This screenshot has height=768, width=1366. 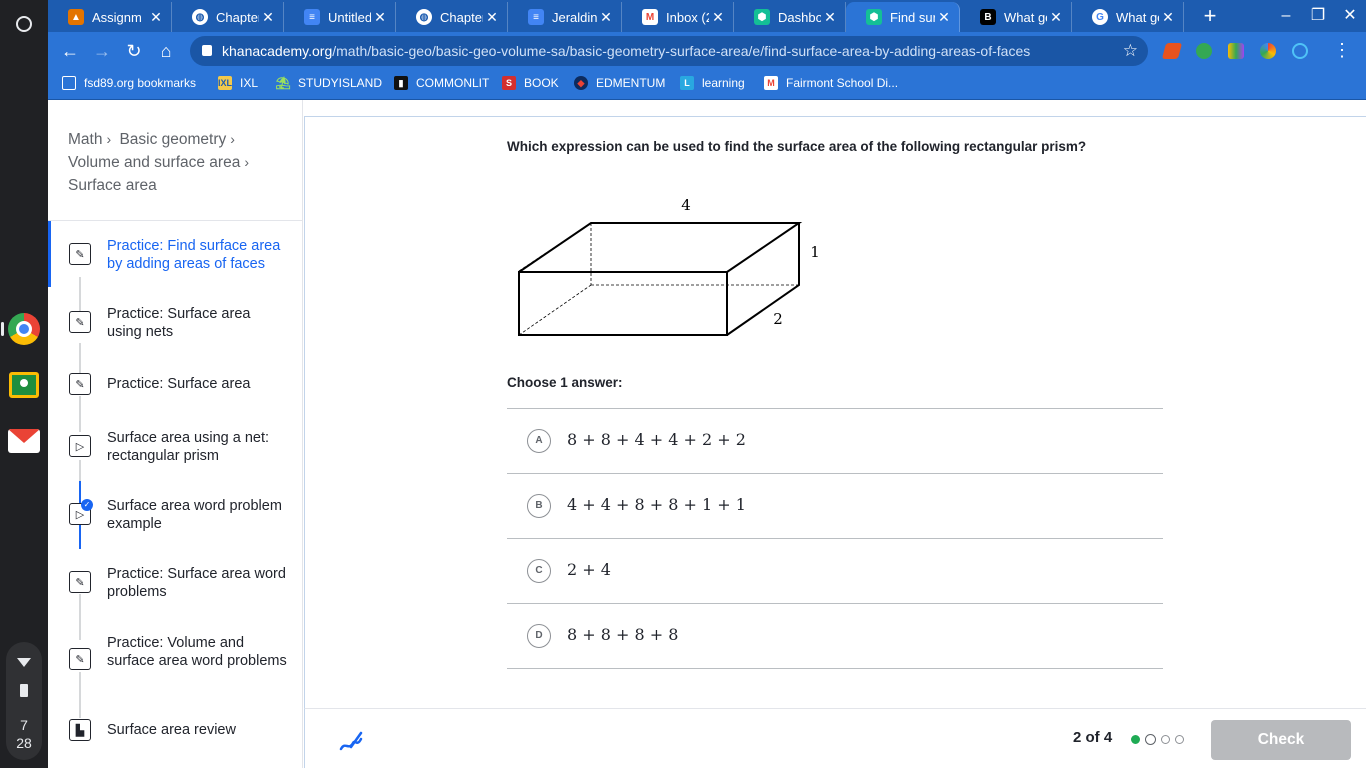 What do you see at coordinates (21, 329) in the screenshot?
I see `chrome-app-icon` at bounding box center [21, 329].